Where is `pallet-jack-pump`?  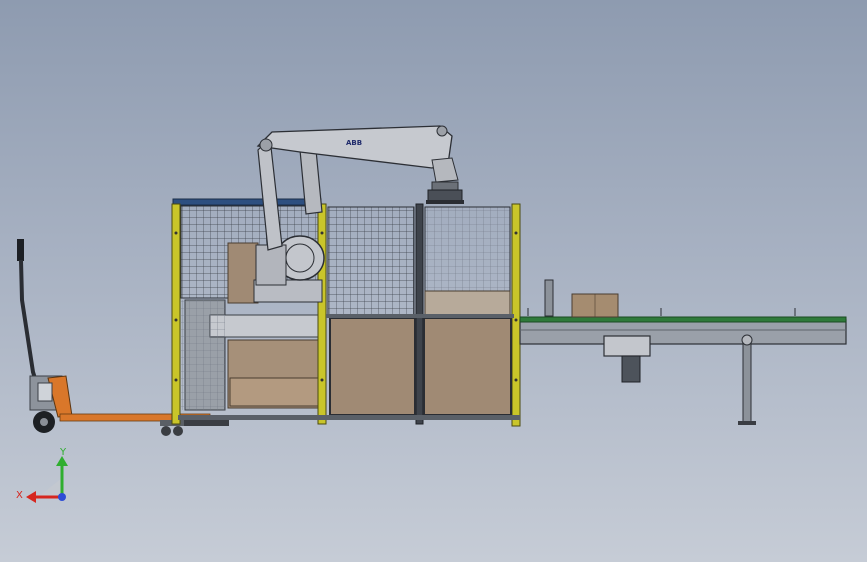 pallet-jack-pump is located at coordinates (45, 392).